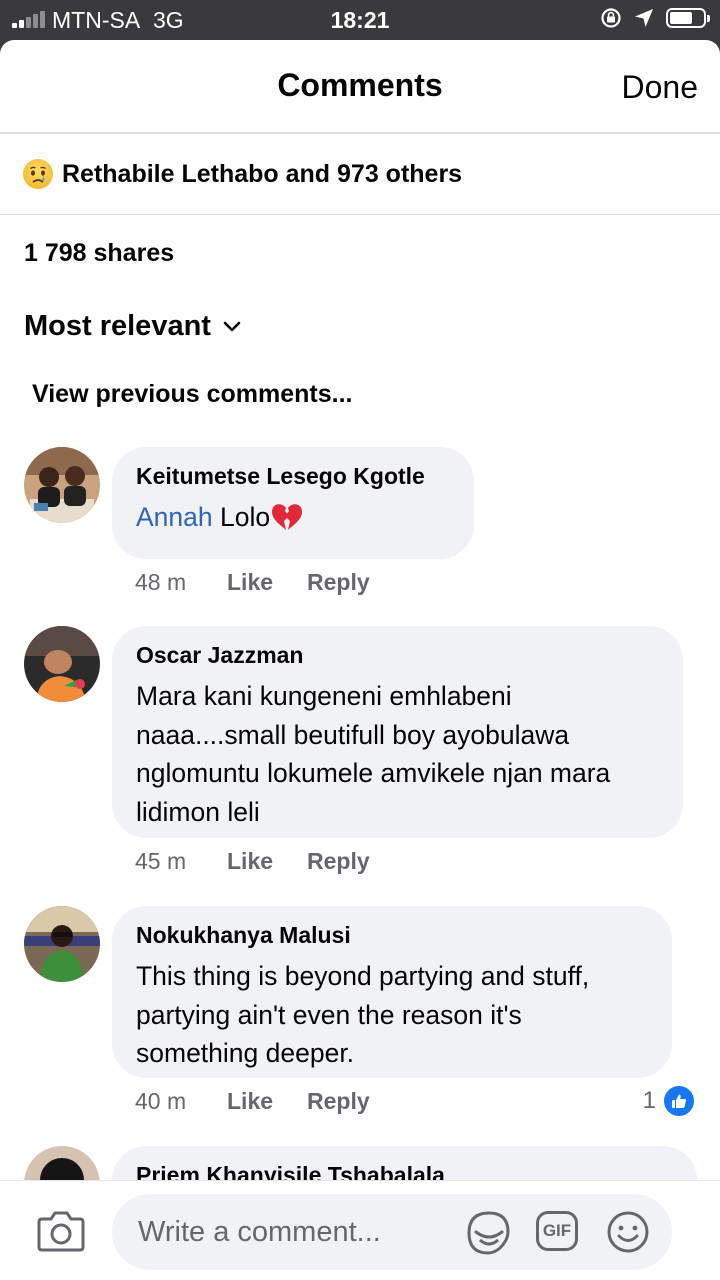 The height and width of the screenshot is (1280, 720). I want to click on shares-count: 1 798 shares, so click(99, 253).